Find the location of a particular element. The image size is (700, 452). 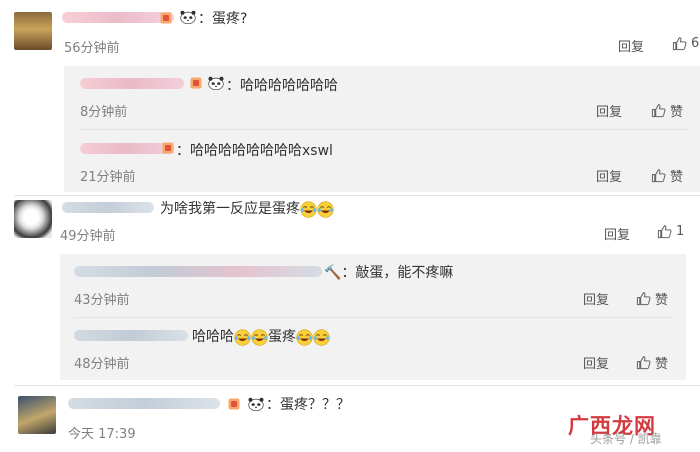

reply-text: 🔨：敲蛋，能不疼嘛 is located at coordinates (388, 272).